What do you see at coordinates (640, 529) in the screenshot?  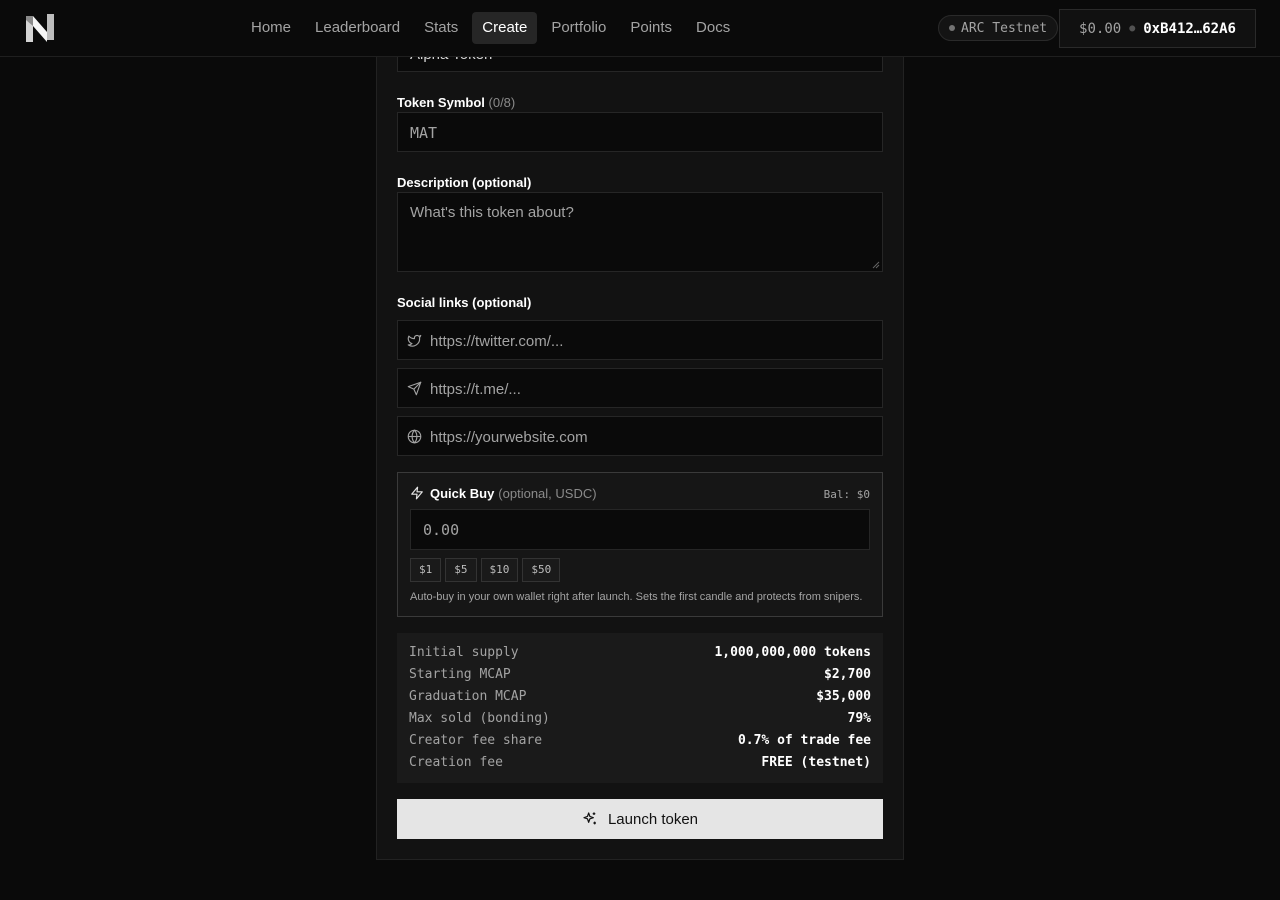 I see `quick-buy-amount-input: 0.00` at bounding box center [640, 529].